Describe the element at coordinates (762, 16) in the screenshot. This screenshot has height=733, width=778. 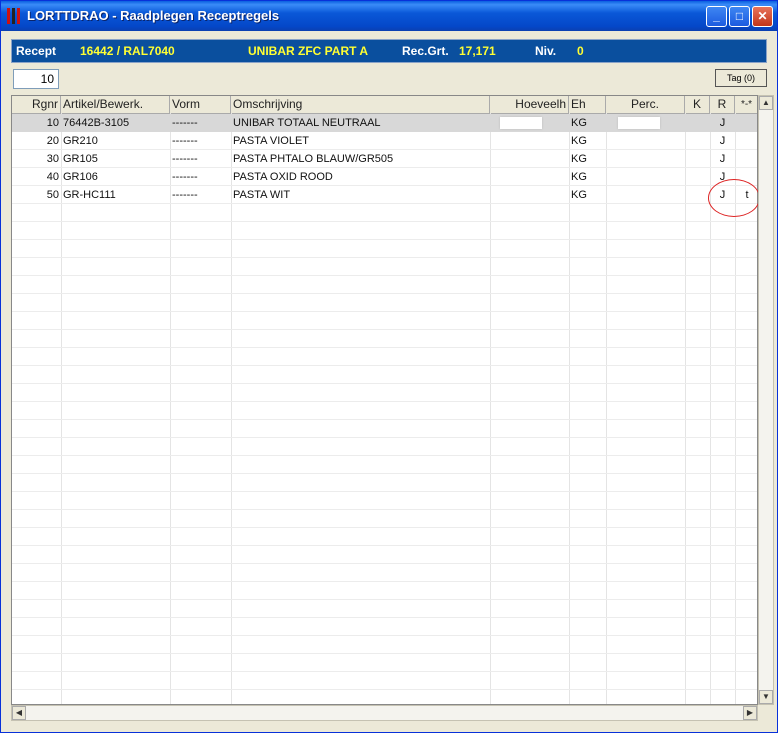
I see `close-button: ✕` at that location.